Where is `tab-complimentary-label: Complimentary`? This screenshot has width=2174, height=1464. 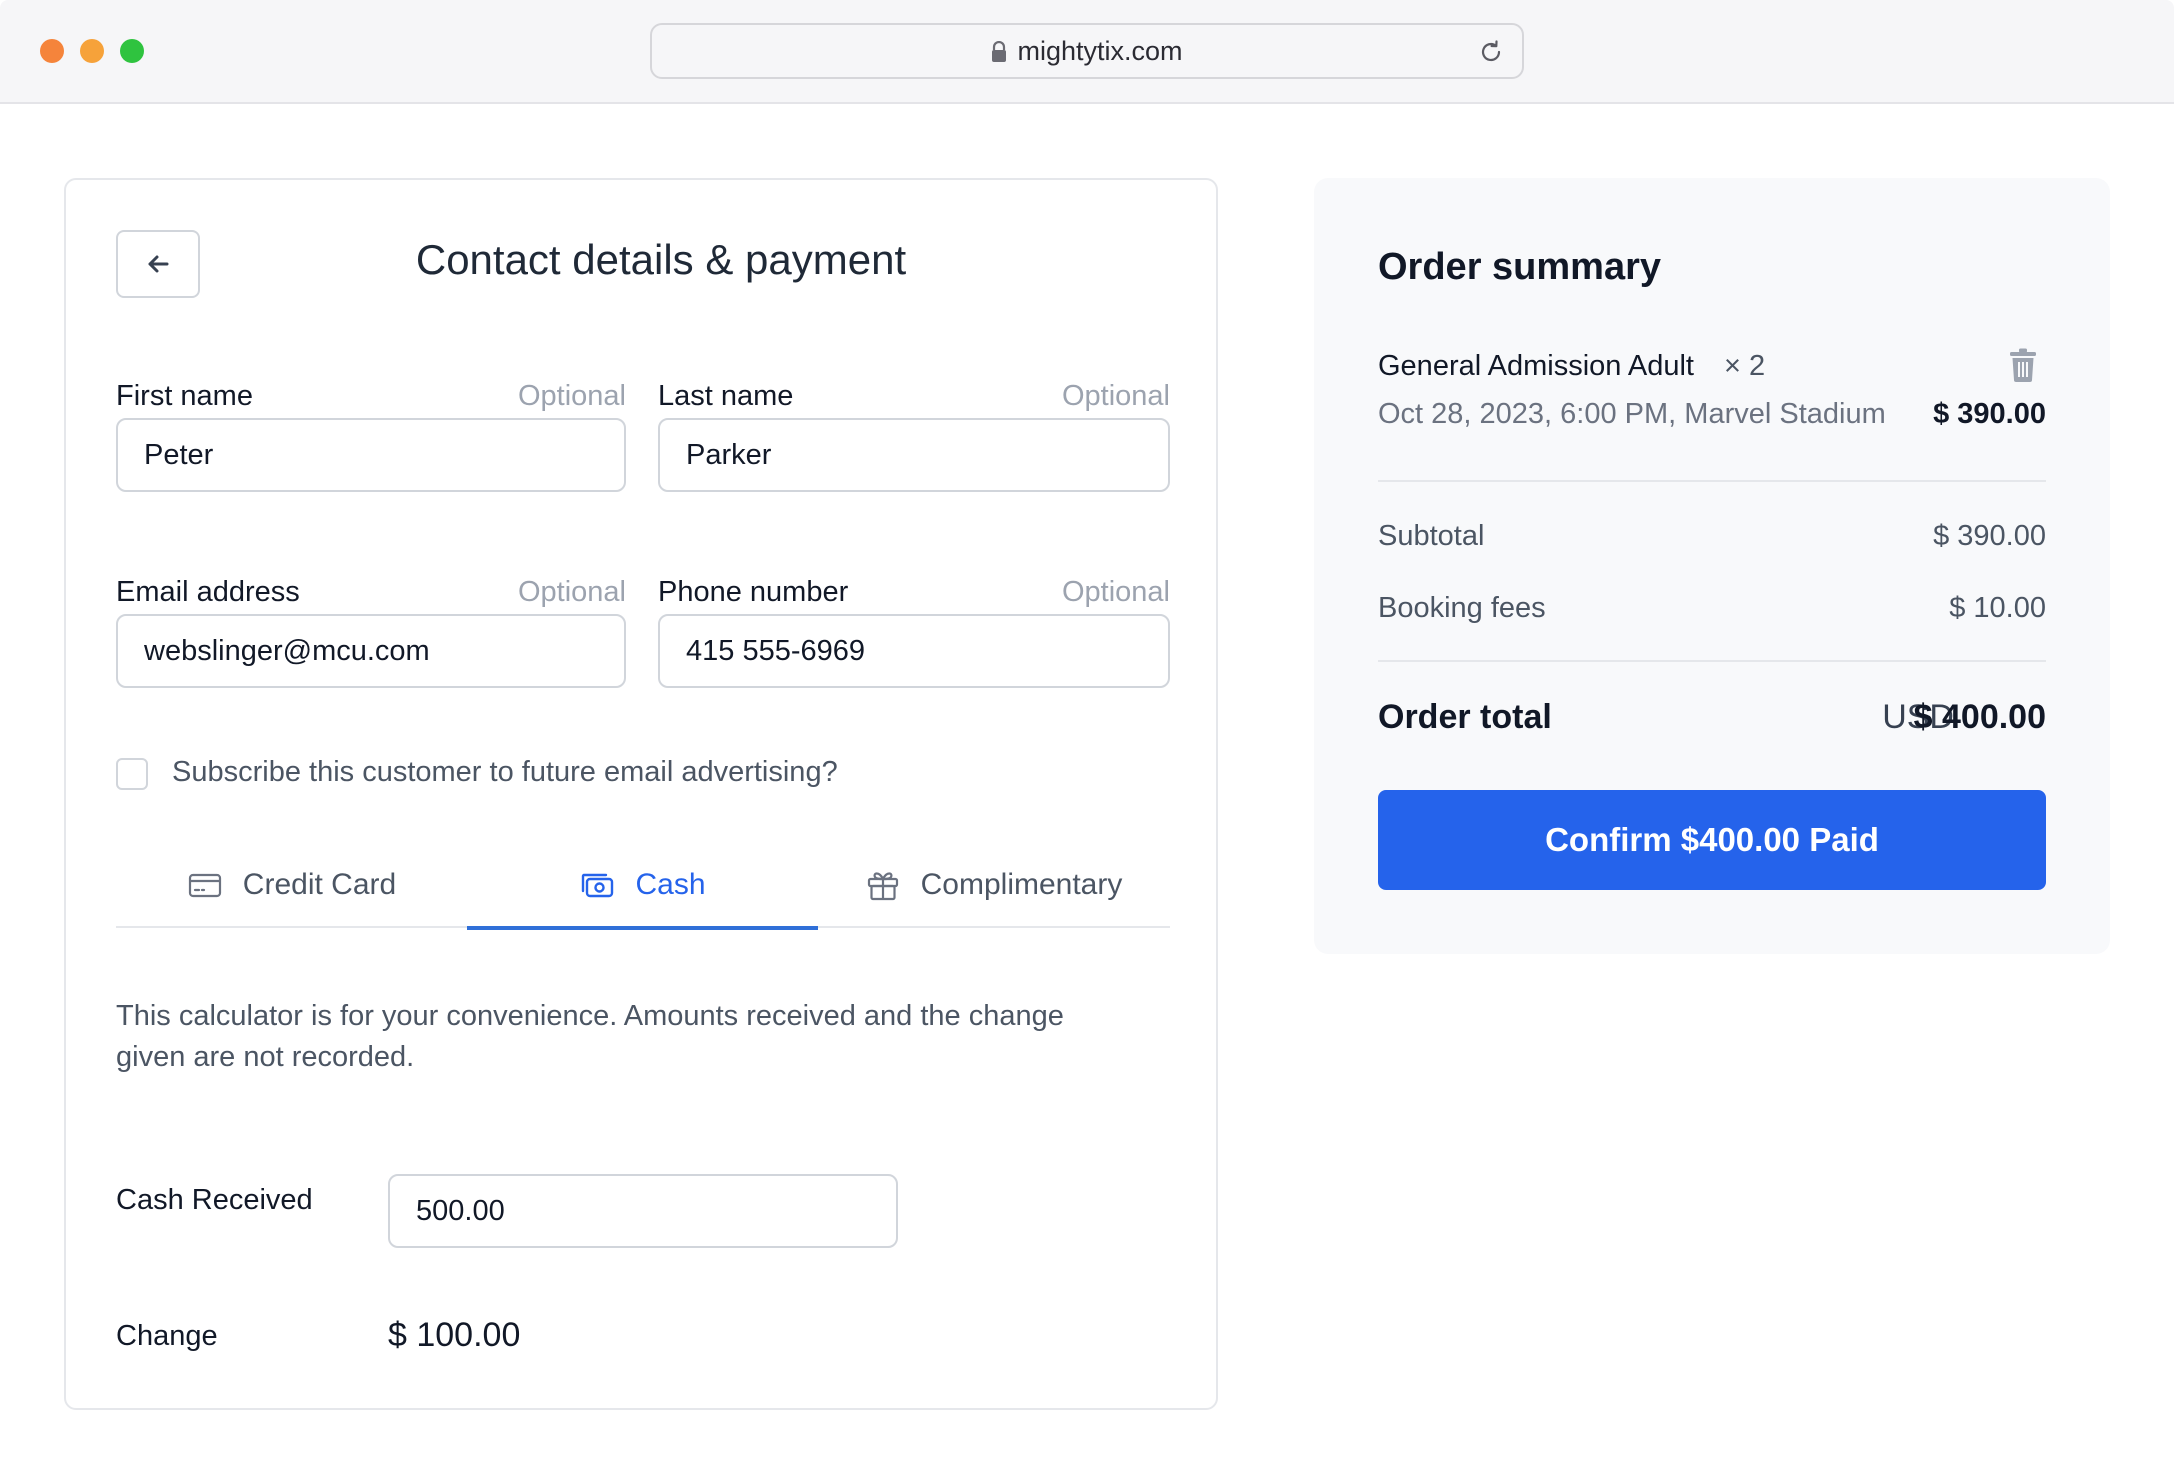 tab-complimentary-label: Complimentary is located at coordinates (1021, 884).